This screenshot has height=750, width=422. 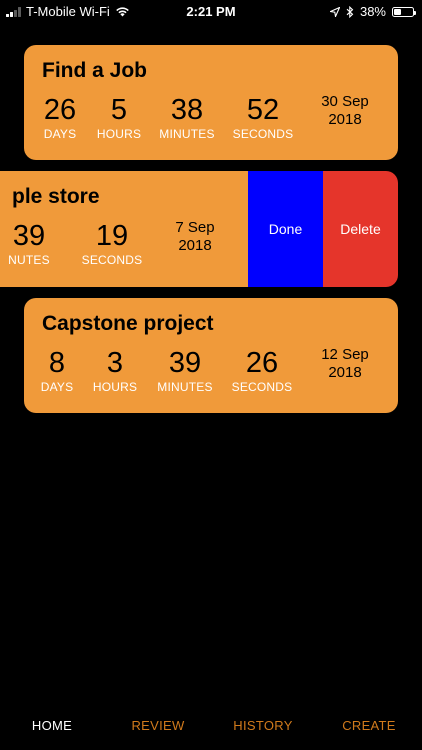 What do you see at coordinates (404, 11) in the screenshot?
I see `battery-icon` at bounding box center [404, 11].